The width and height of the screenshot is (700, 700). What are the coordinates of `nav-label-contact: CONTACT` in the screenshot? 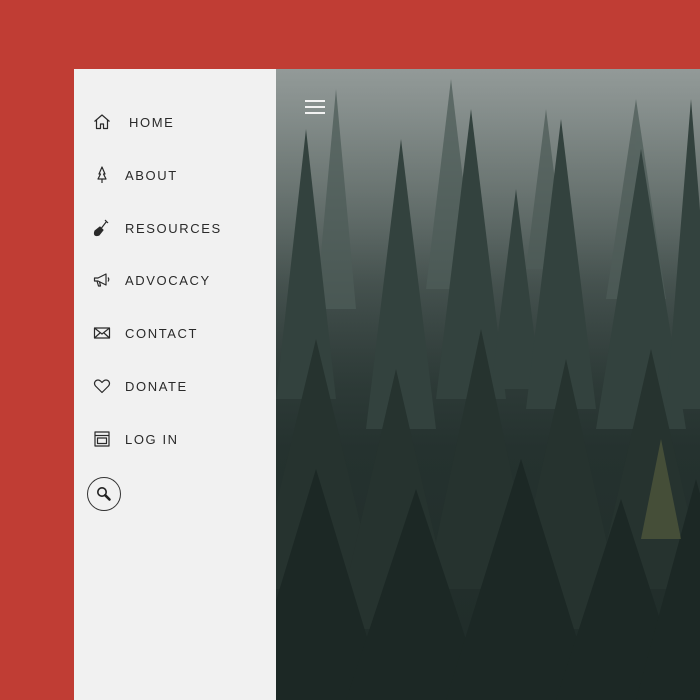 It's located at (162, 333).